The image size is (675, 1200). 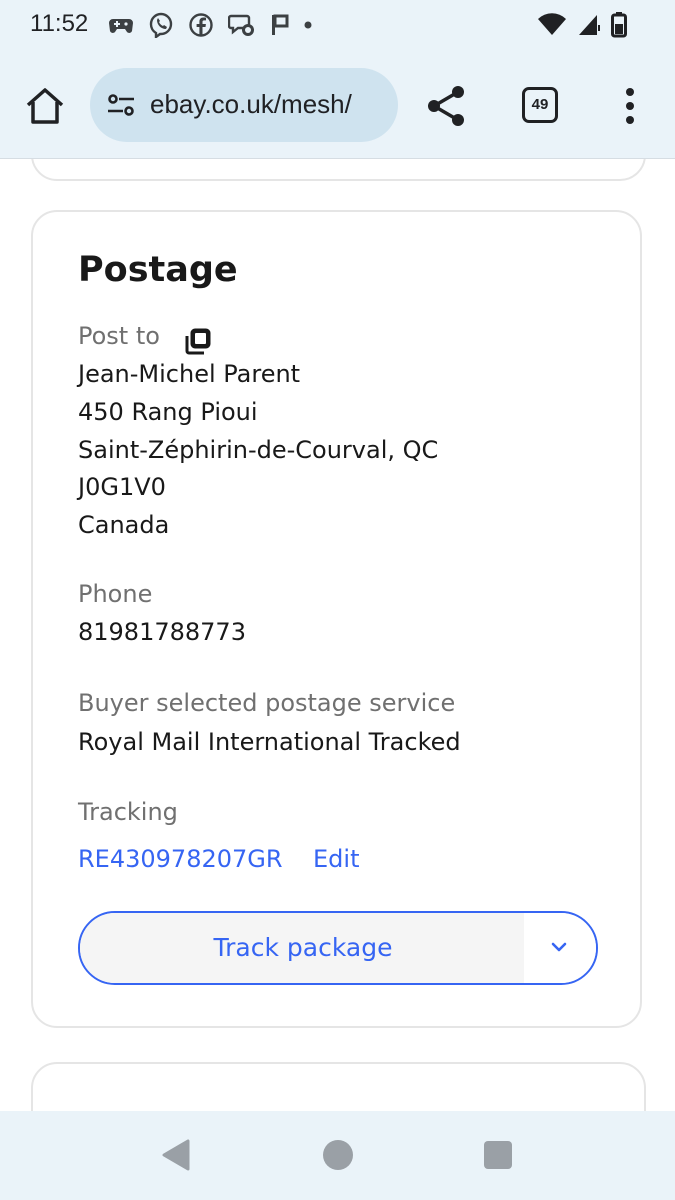 I want to click on back-icon, so click(x=176, y=1155).